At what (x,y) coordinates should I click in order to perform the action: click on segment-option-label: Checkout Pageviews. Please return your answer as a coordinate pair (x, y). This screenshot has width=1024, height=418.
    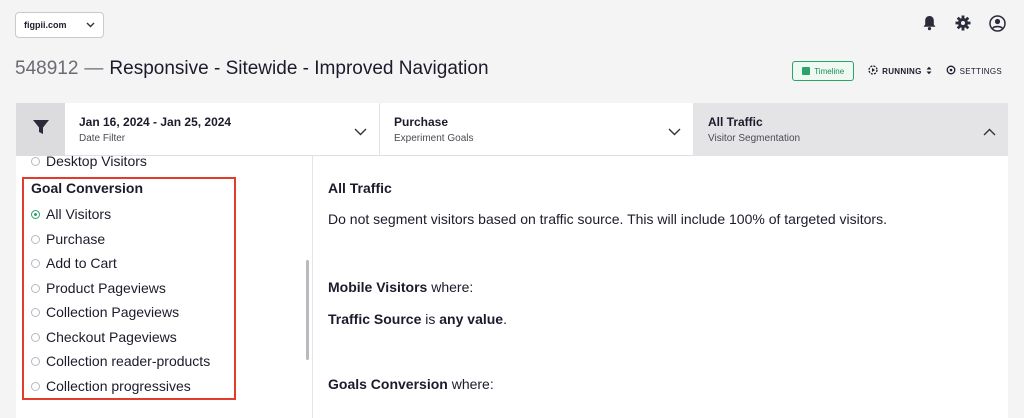
    Looking at the image, I should click on (111, 337).